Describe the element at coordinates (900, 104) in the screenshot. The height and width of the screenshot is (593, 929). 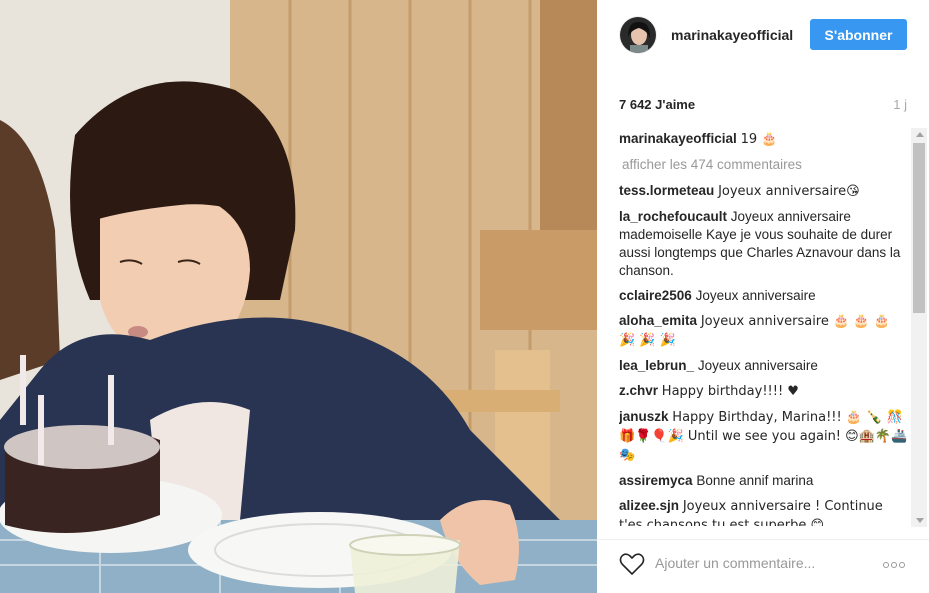
I see `post-age: 1 j` at that location.